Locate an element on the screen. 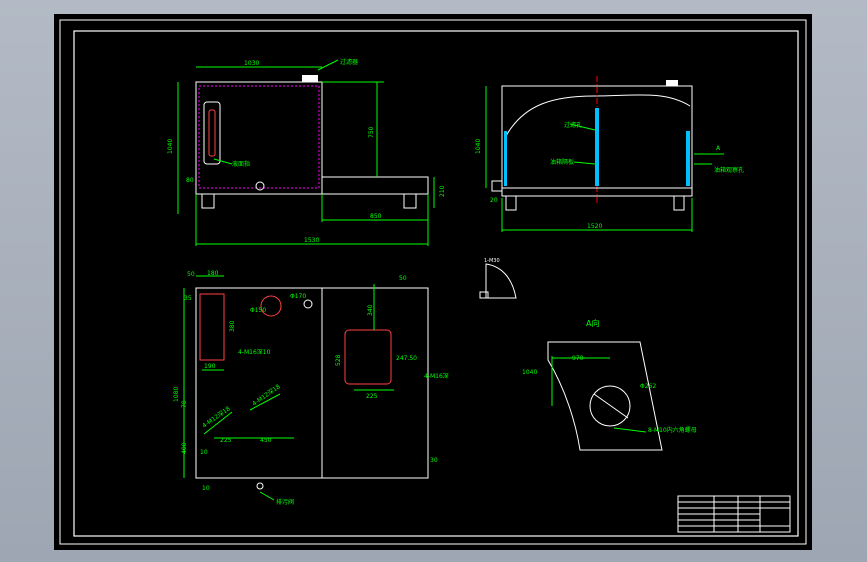 This screenshot has height=562, width=867. front-dim-80: 80 is located at coordinates (190, 180).